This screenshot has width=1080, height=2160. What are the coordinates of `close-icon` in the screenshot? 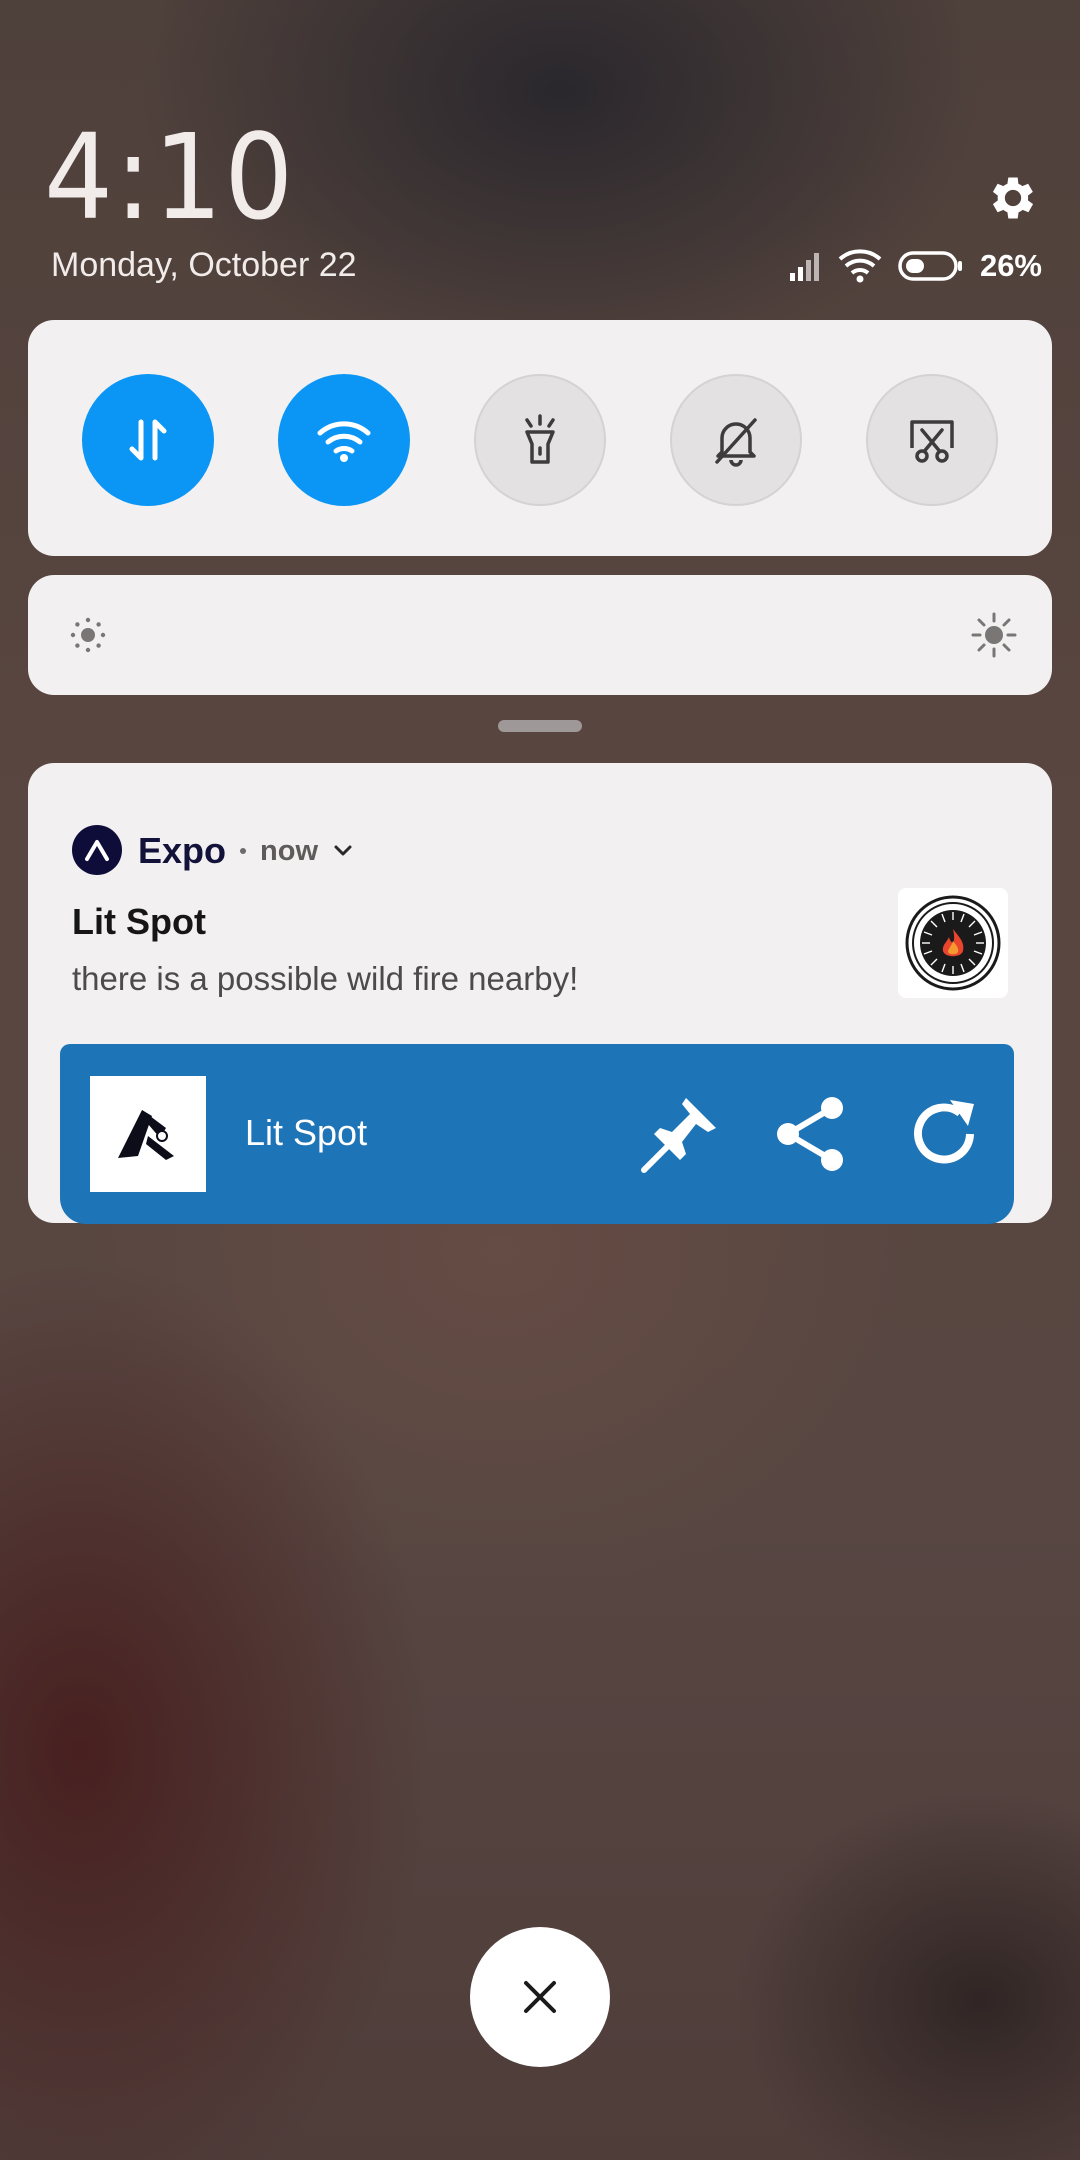 It's located at (540, 1997).